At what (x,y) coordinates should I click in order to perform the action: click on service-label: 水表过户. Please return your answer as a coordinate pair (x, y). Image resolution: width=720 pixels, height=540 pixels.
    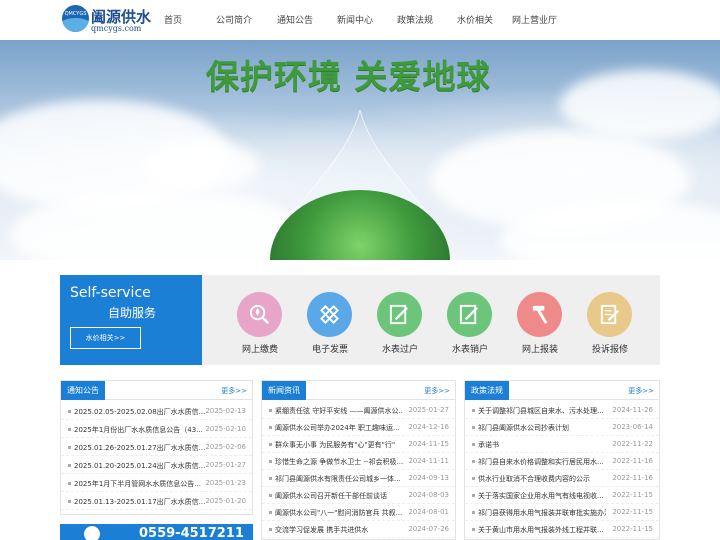
    Looking at the image, I should click on (399, 350).